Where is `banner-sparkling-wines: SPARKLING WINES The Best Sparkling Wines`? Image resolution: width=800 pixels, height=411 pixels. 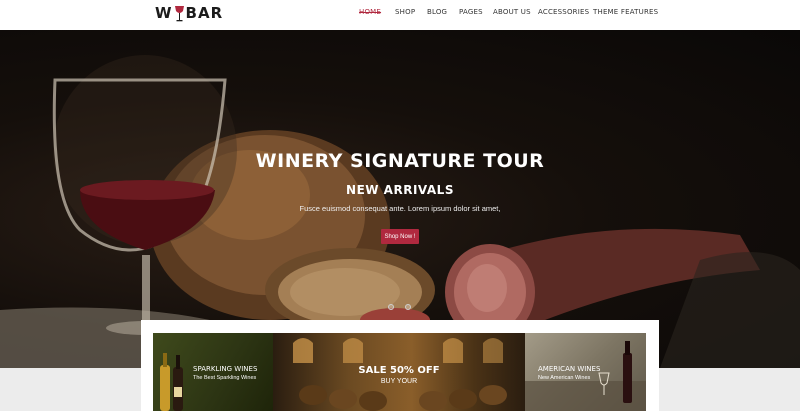
banner-sparkling-wines: SPARKLING WINES The Best Sparkling Wines is located at coordinates (213, 372).